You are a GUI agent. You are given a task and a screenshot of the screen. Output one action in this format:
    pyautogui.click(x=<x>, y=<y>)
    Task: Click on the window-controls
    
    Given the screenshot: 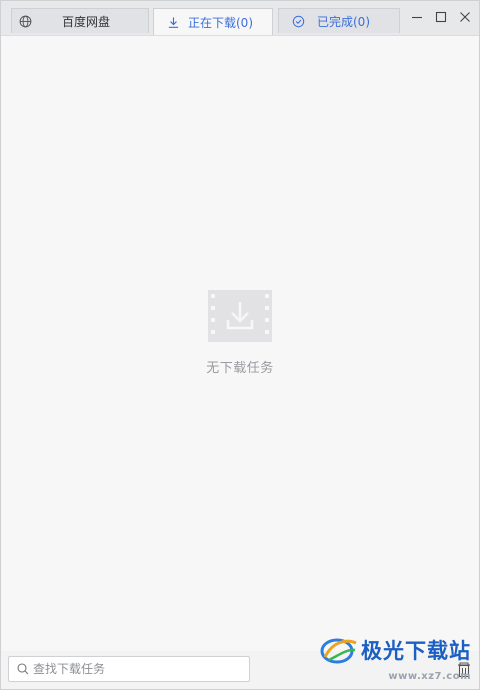 What is the action you would take?
    pyautogui.click(x=441, y=17)
    